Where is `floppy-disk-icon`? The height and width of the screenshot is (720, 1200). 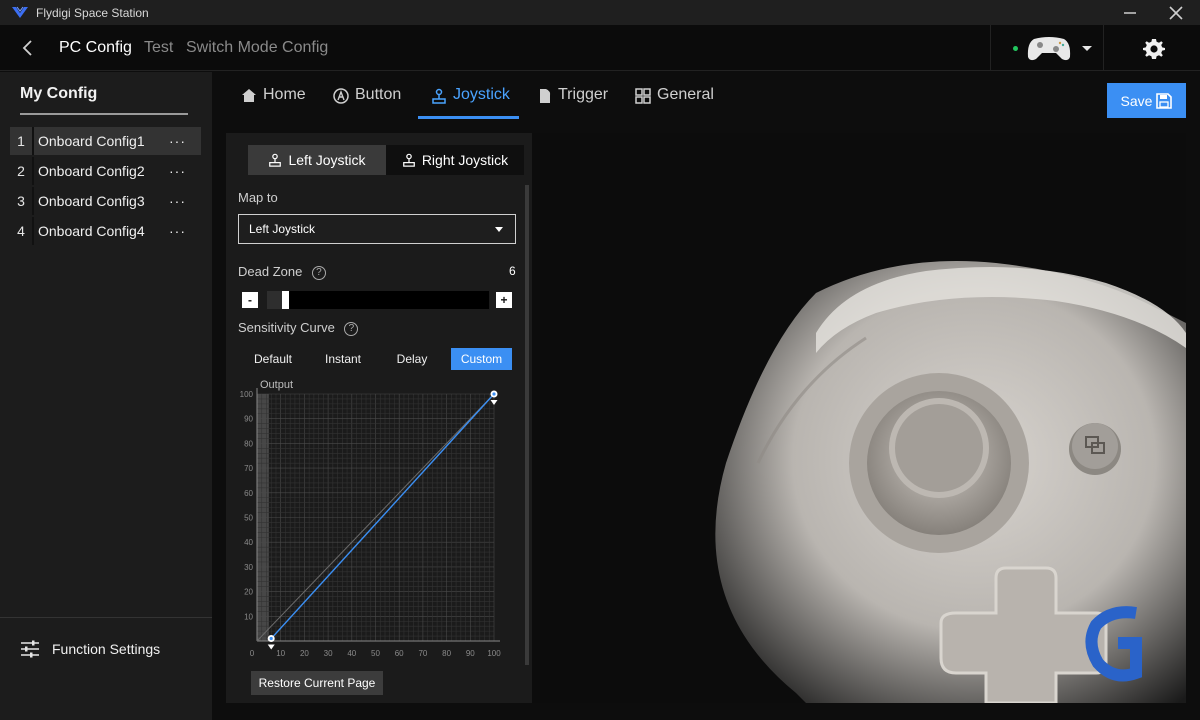 floppy-disk-icon is located at coordinates (1164, 100).